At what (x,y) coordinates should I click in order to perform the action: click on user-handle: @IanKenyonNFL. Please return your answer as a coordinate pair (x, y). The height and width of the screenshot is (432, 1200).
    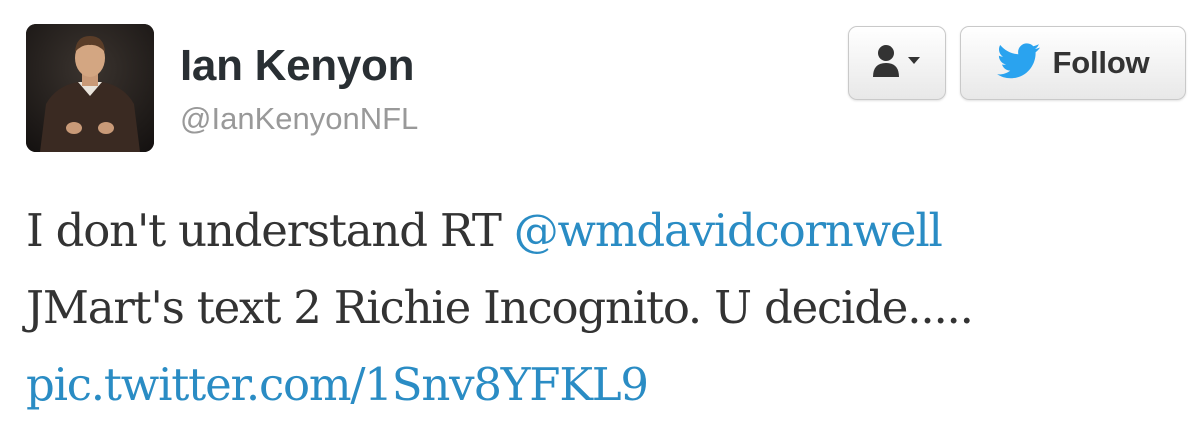
    Looking at the image, I should click on (299, 119).